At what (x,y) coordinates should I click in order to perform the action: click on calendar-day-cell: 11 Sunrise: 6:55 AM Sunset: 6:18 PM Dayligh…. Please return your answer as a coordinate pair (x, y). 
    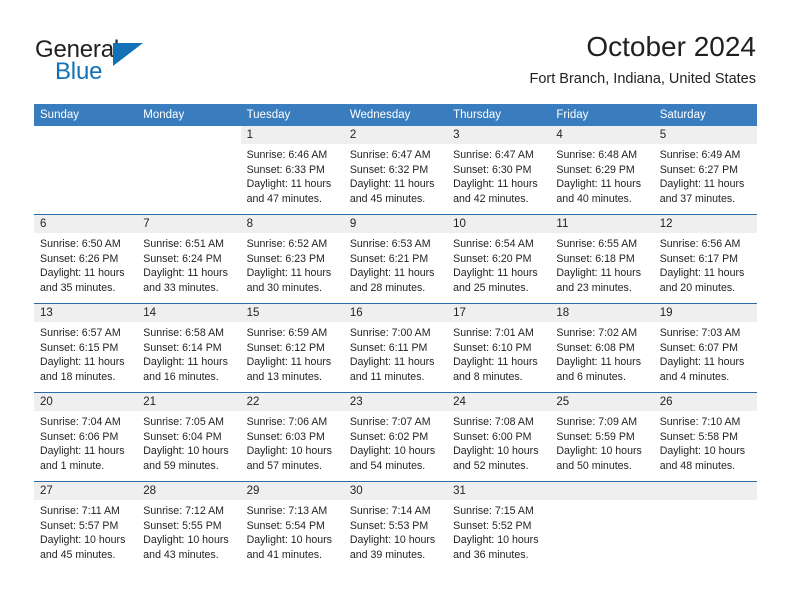
    Looking at the image, I should click on (602, 259).